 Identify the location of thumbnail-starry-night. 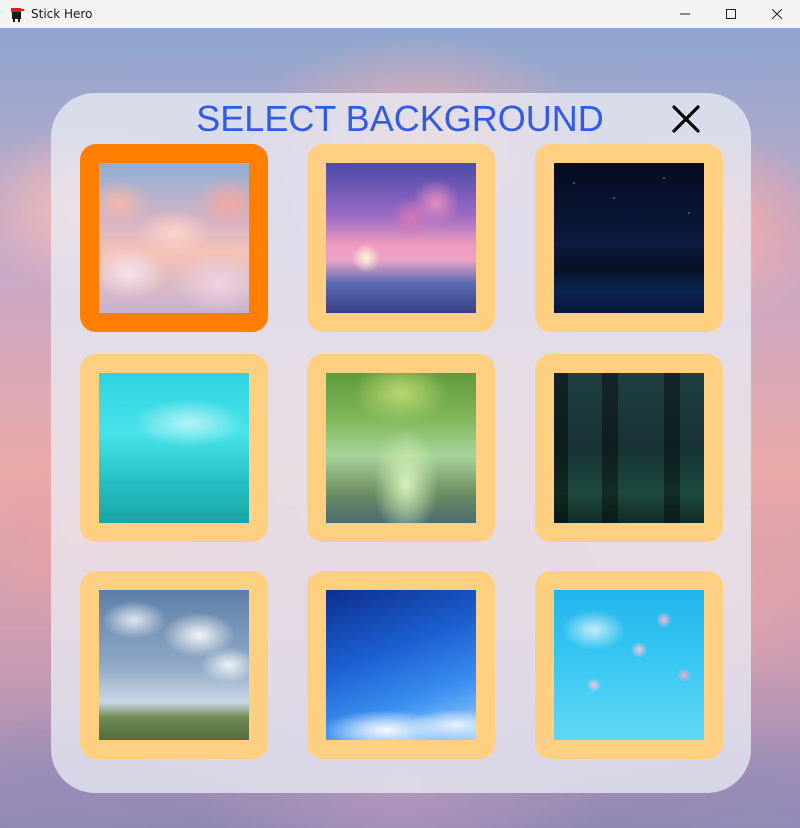
(629, 238).